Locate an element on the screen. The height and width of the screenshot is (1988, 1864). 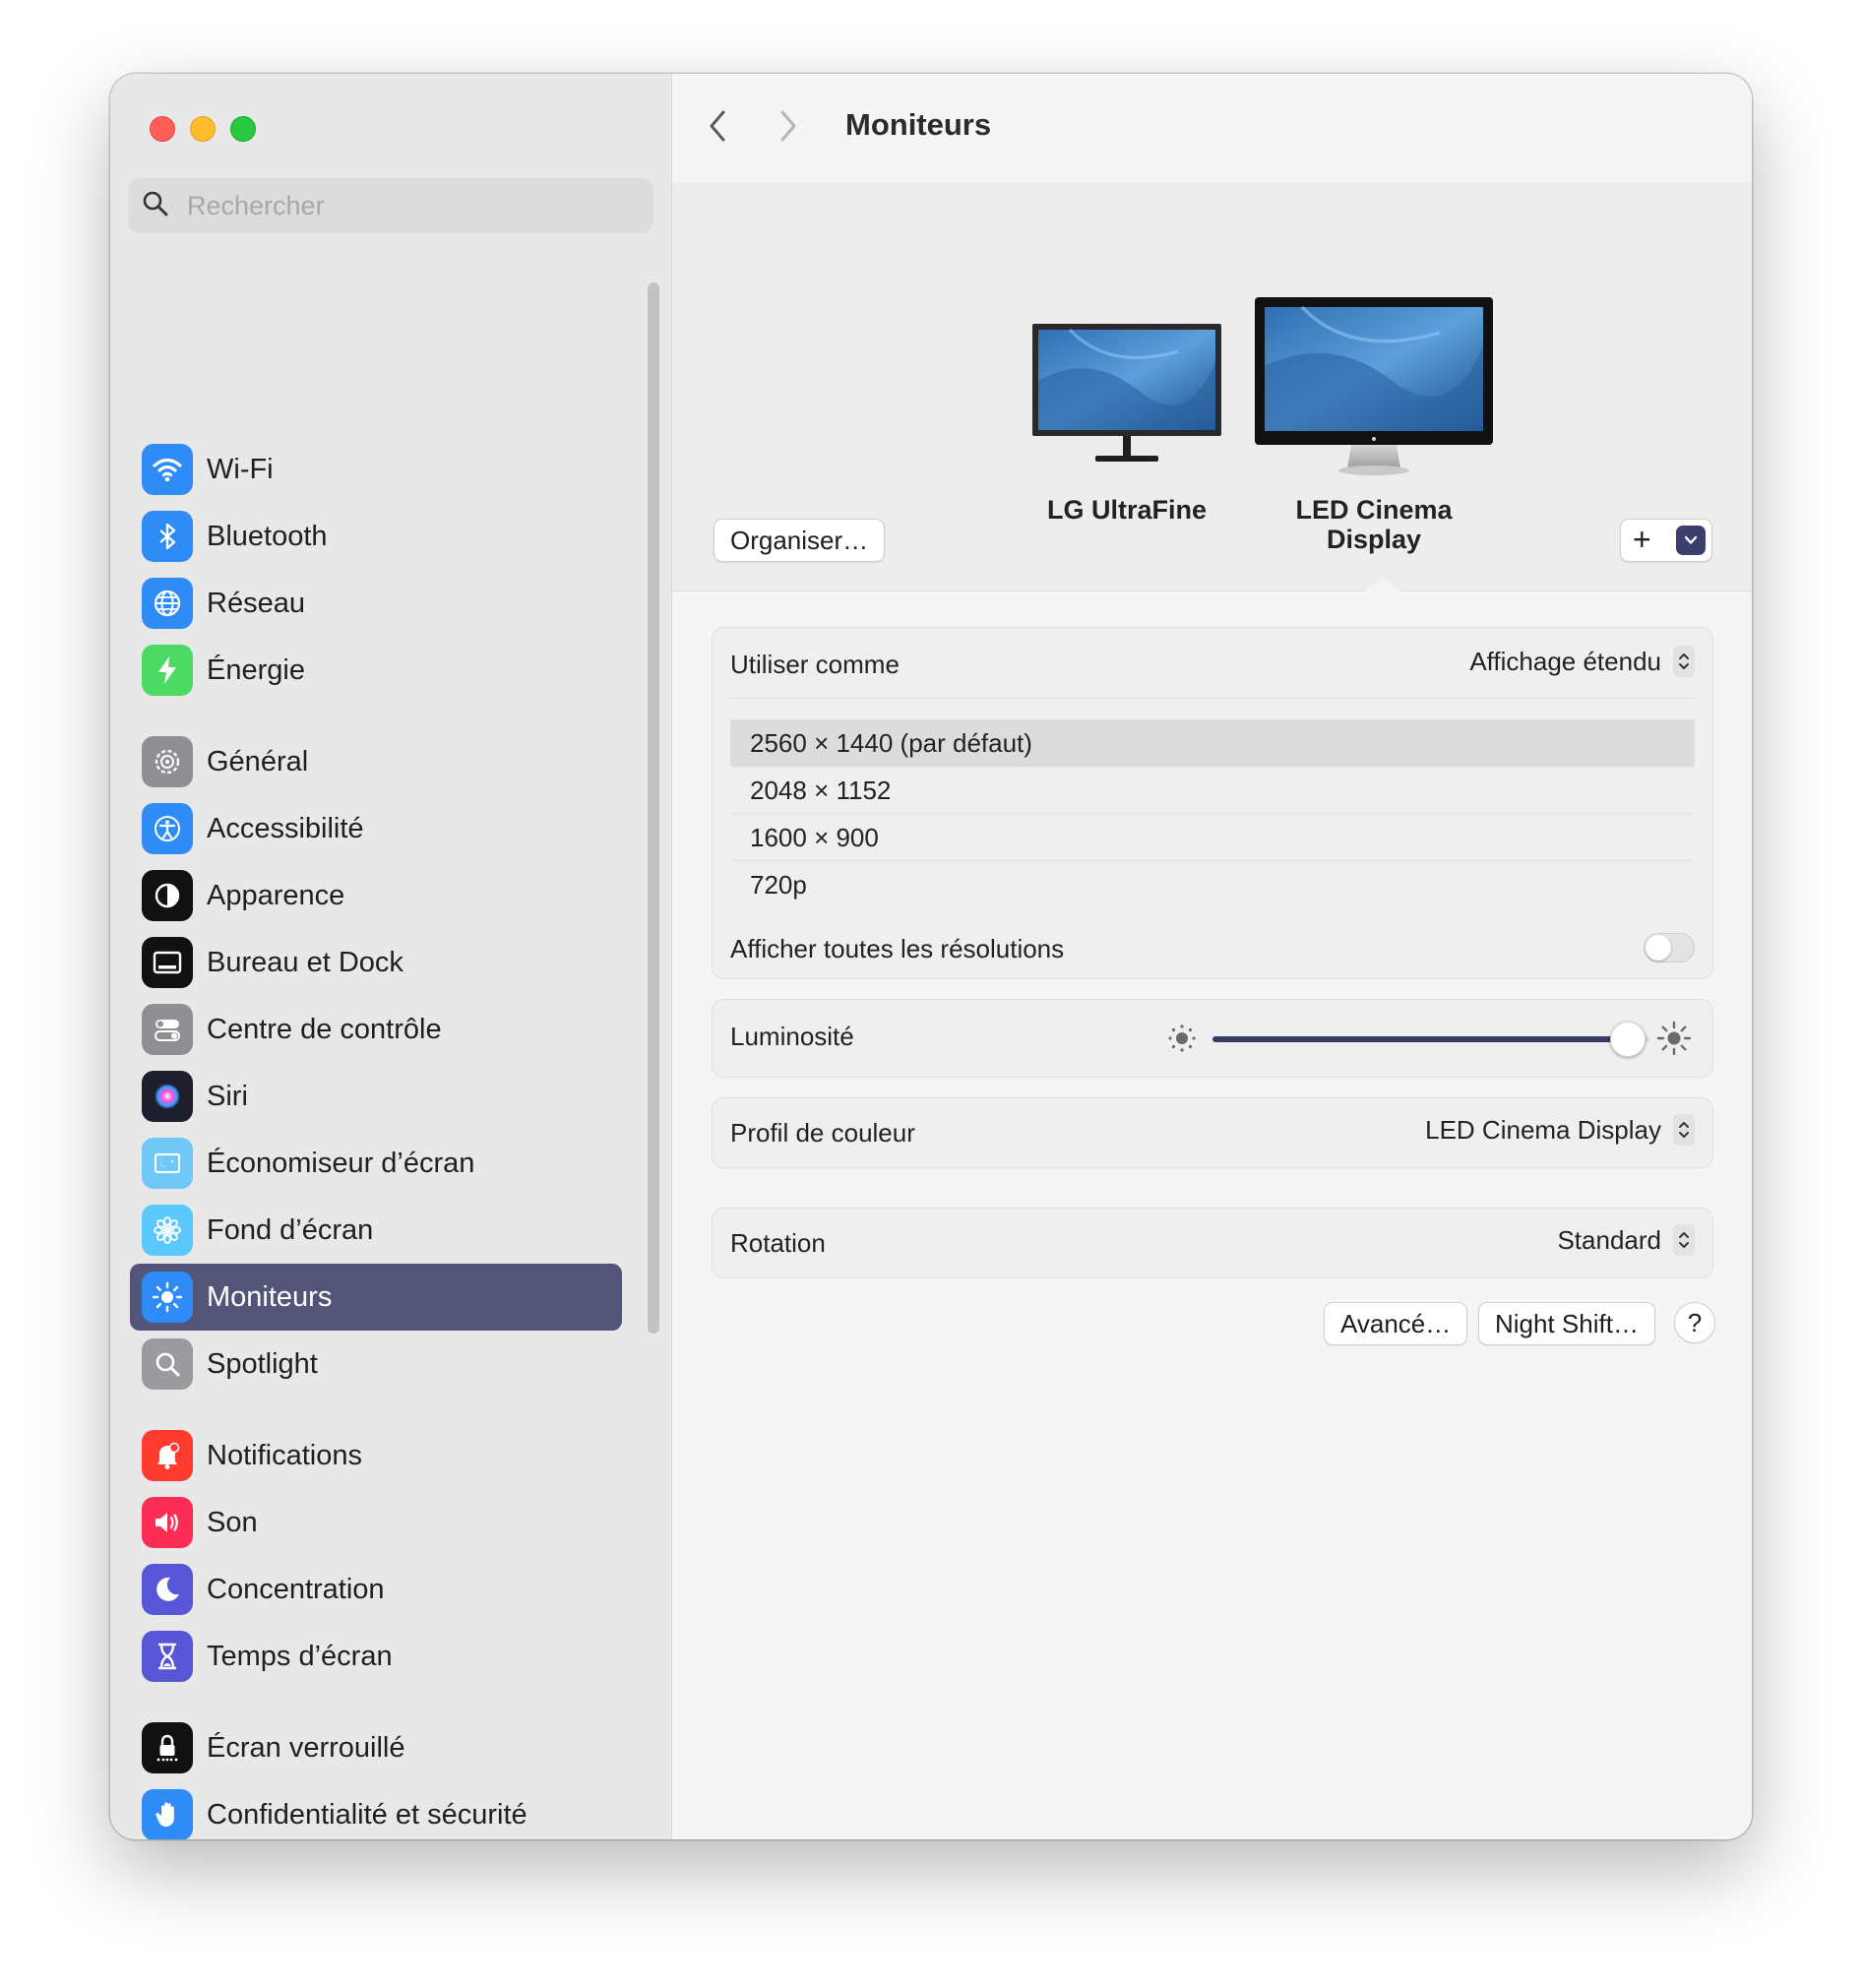
color-profile-label: Profil de couleur is located at coordinates (822, 1133).